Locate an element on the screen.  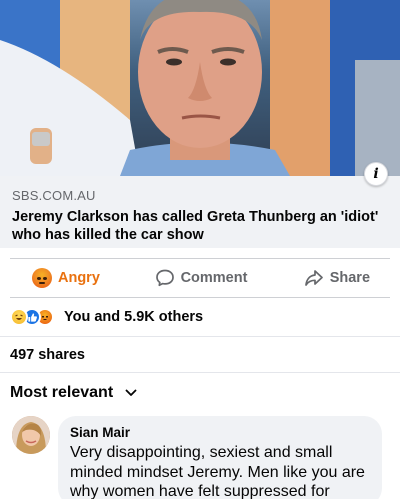
comment-sort-label: Most relevant is located at coordinates (62, 392).